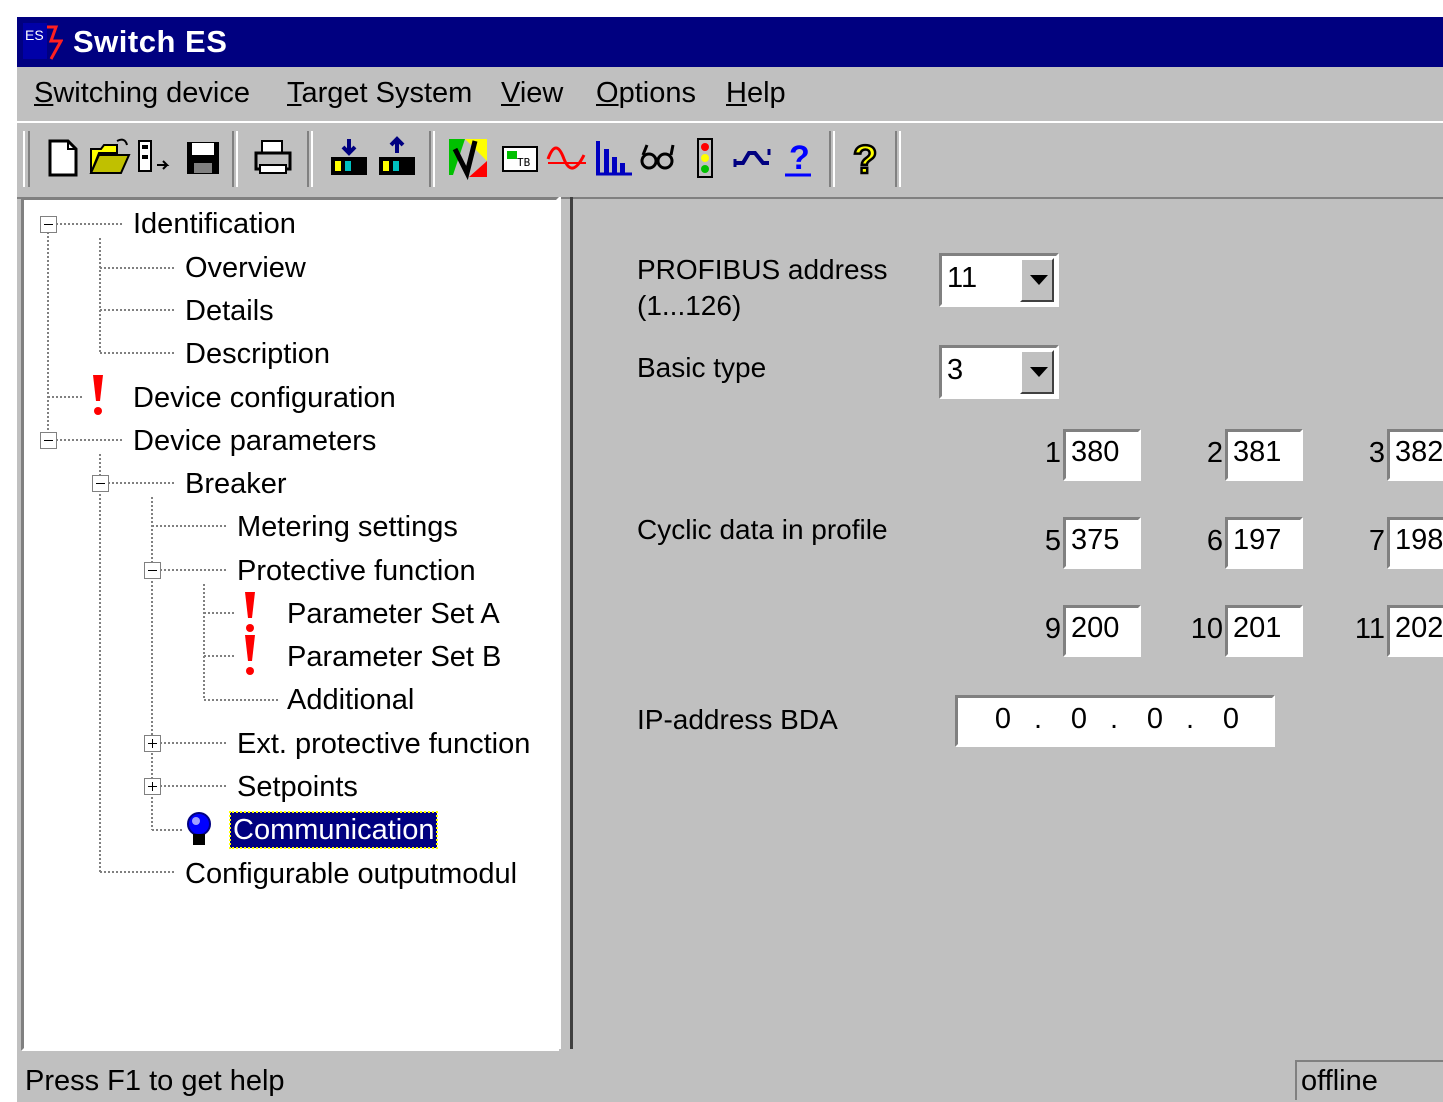 The image size is (1443, 1102). What do you see at coordinates (1052, 629) in the screenshot?
I see `cyclic-index: 9` at bounding box center [1052, 629].